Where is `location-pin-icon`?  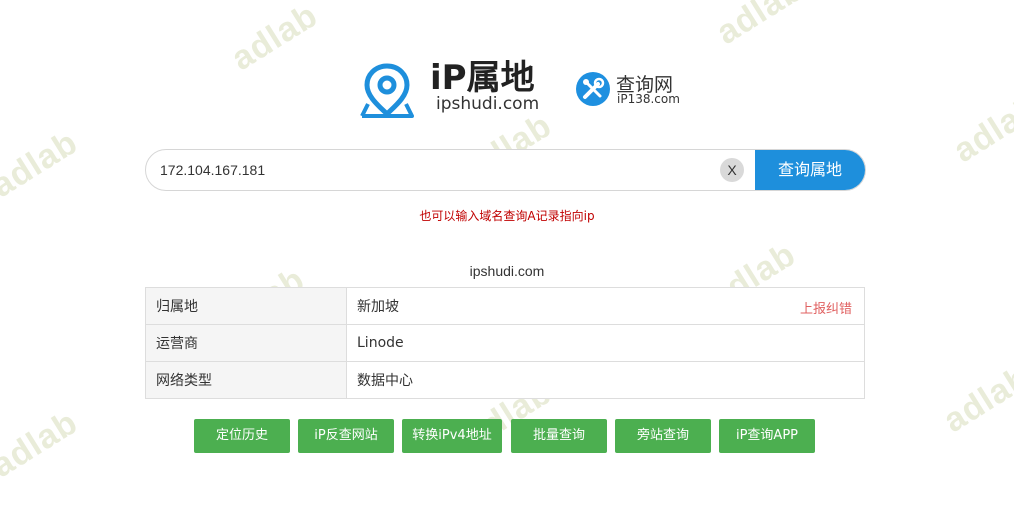
location-pin-icon is located at coordinates (387, 92).